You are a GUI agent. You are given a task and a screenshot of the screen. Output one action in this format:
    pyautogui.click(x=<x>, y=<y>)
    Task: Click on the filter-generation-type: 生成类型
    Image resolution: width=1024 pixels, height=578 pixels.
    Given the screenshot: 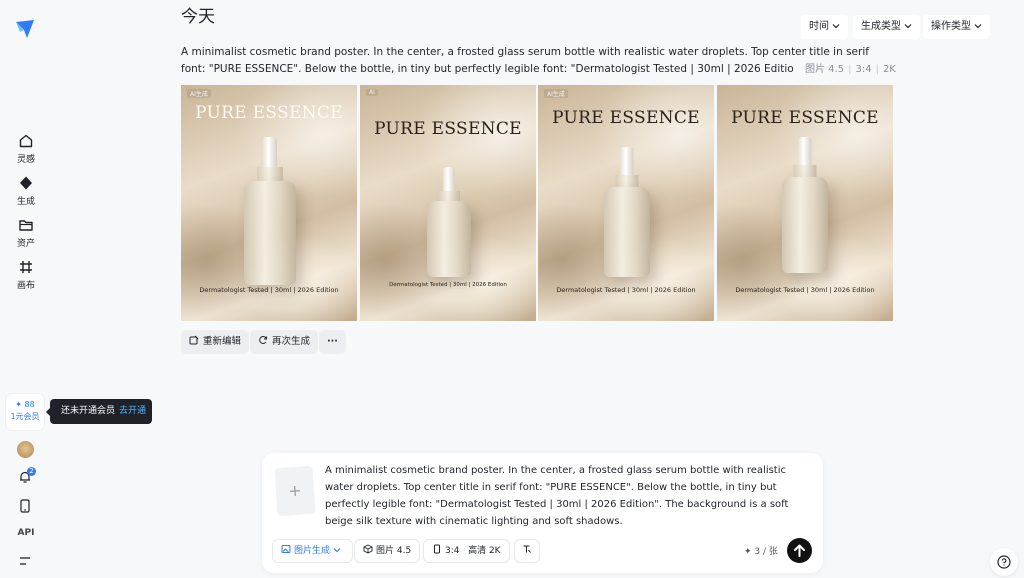 What is the action you would take?
    pyautogui.click(x=886, y=27)
    